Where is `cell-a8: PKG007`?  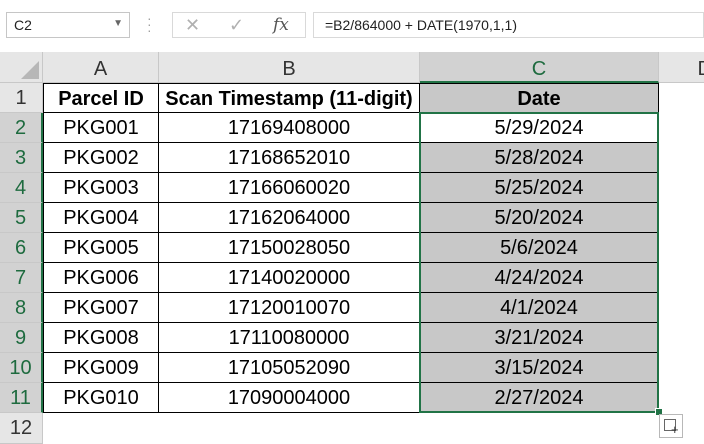 cell-a8: PKG007 is located at coordinates (101, 308).